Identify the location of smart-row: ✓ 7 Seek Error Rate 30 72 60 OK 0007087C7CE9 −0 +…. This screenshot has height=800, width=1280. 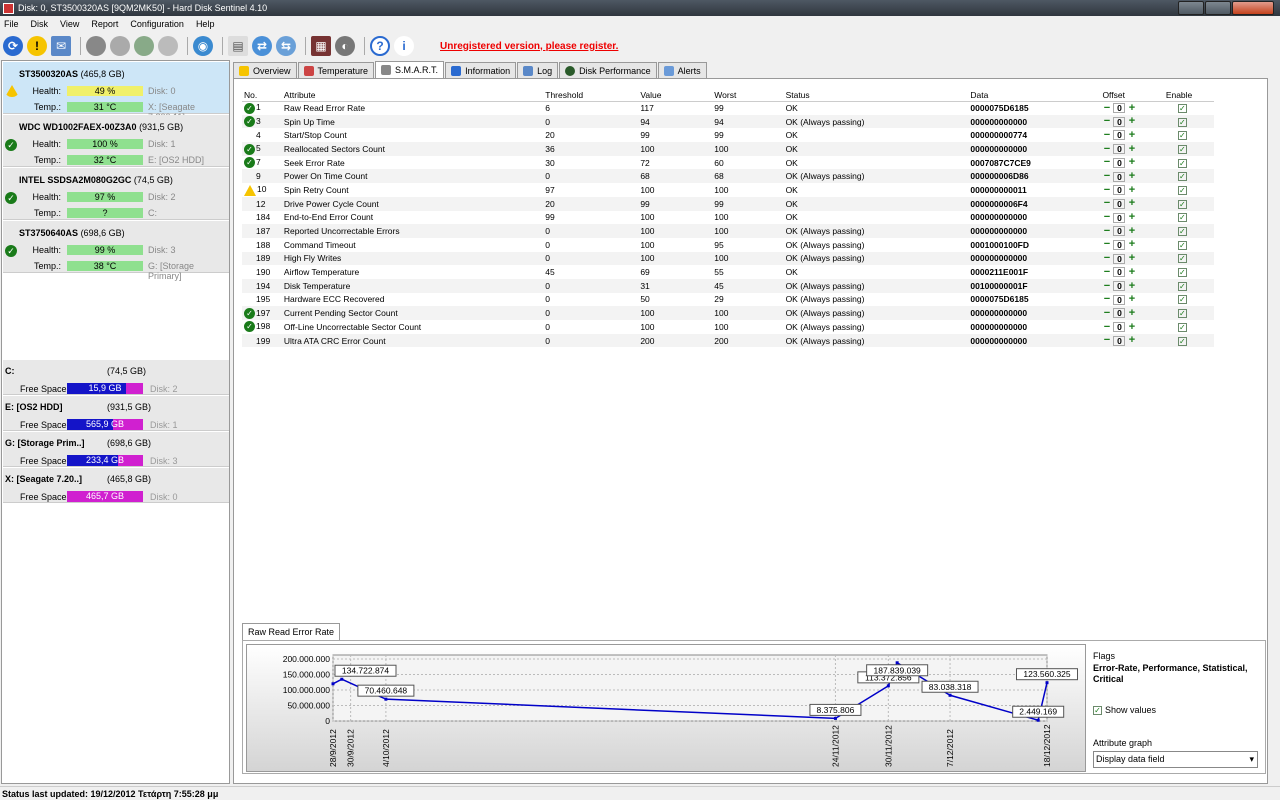
(728, 163).